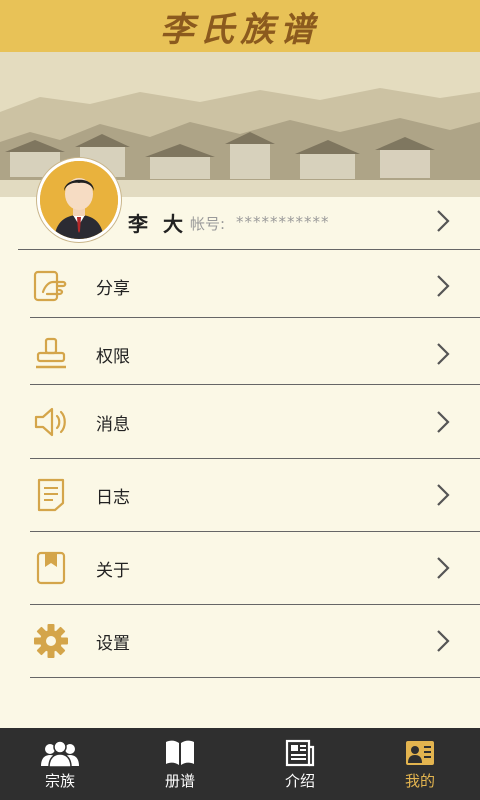 Image resolution: width=480 pixels, height=800 pixels. I want to click on share-hand-icon, so click(50, 286).